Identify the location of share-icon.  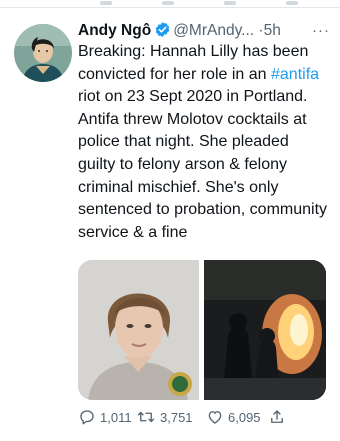
(277, 416).